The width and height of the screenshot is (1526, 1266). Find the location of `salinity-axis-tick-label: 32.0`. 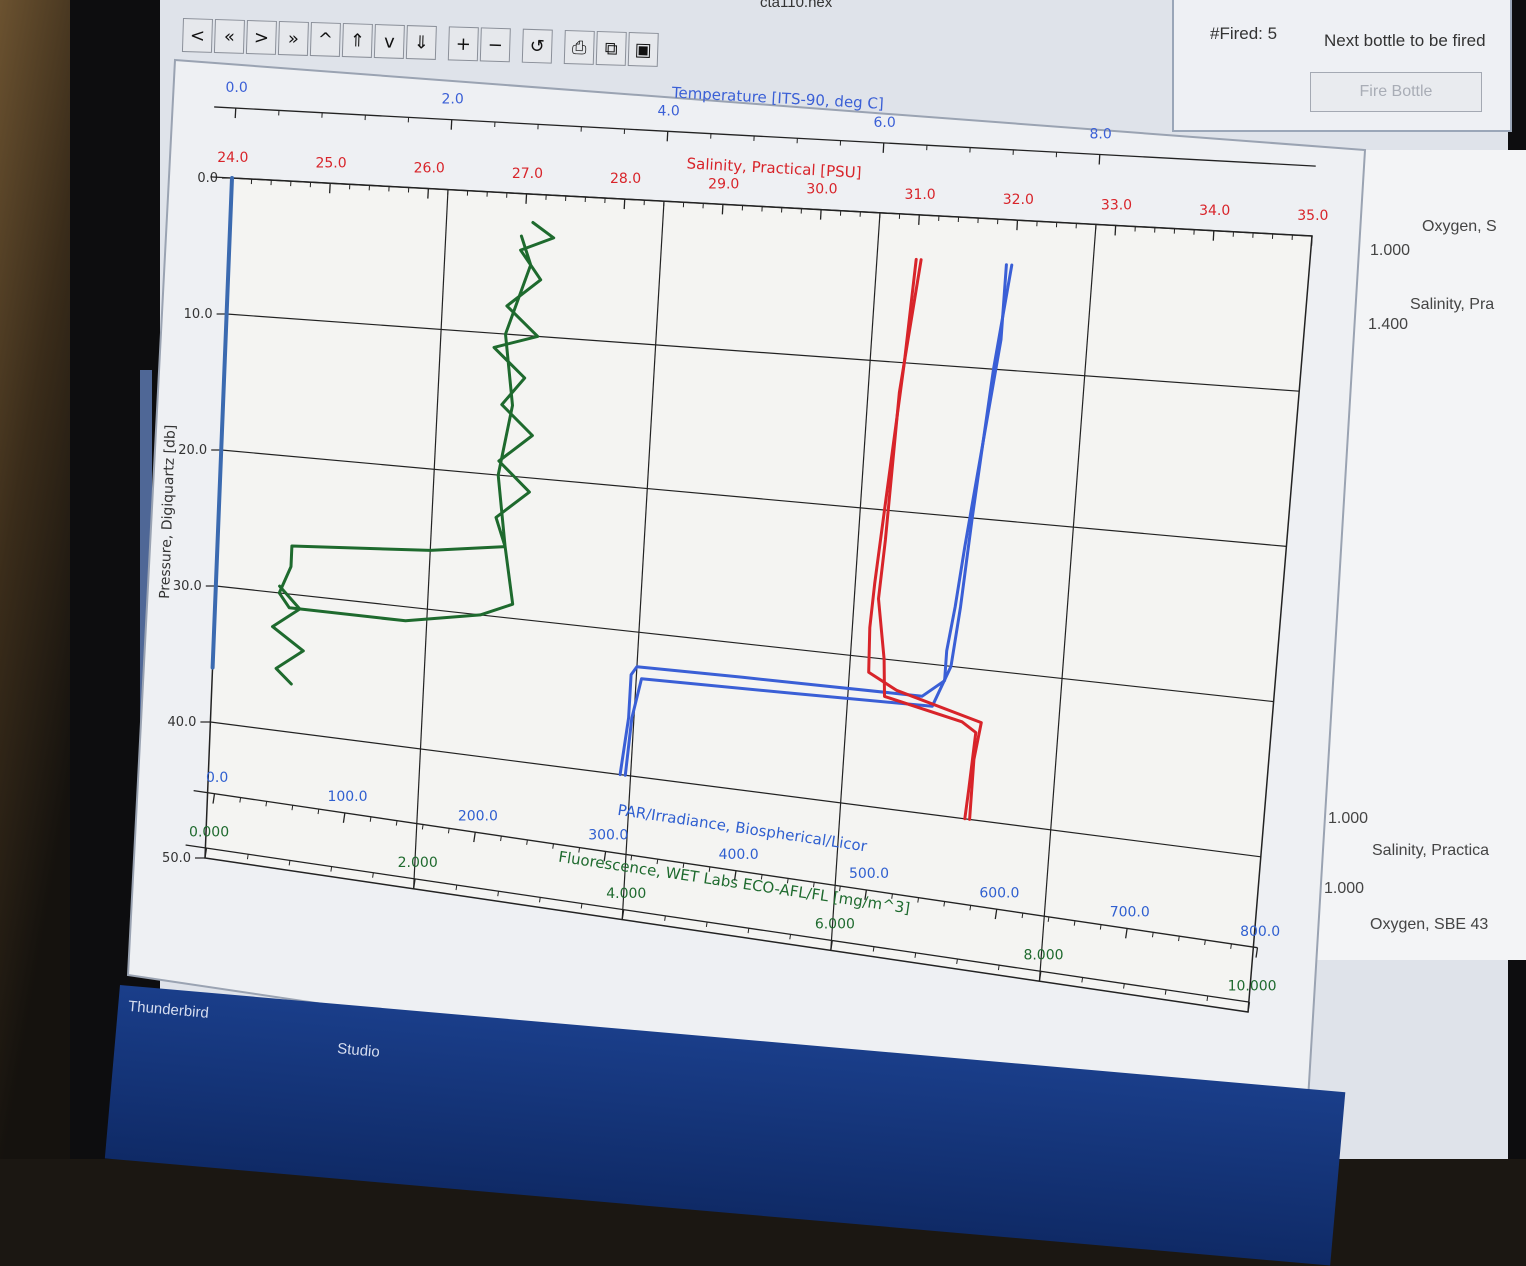

salinity-axis-tick-label: 32.0 is located at coordinates (1018, 200).